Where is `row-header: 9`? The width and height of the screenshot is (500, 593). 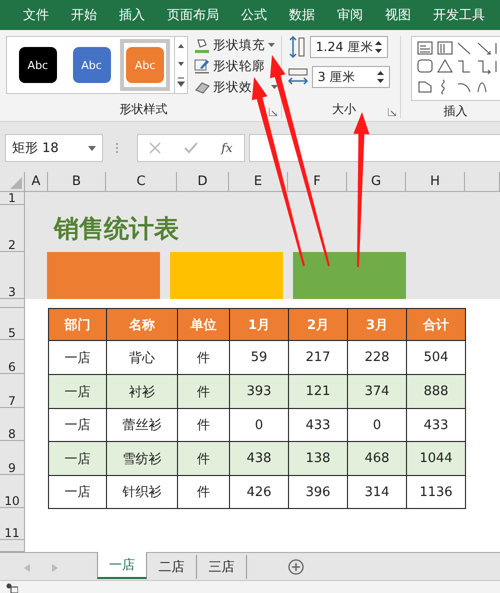 row-header: 9 is located at coordinates (12, 458).